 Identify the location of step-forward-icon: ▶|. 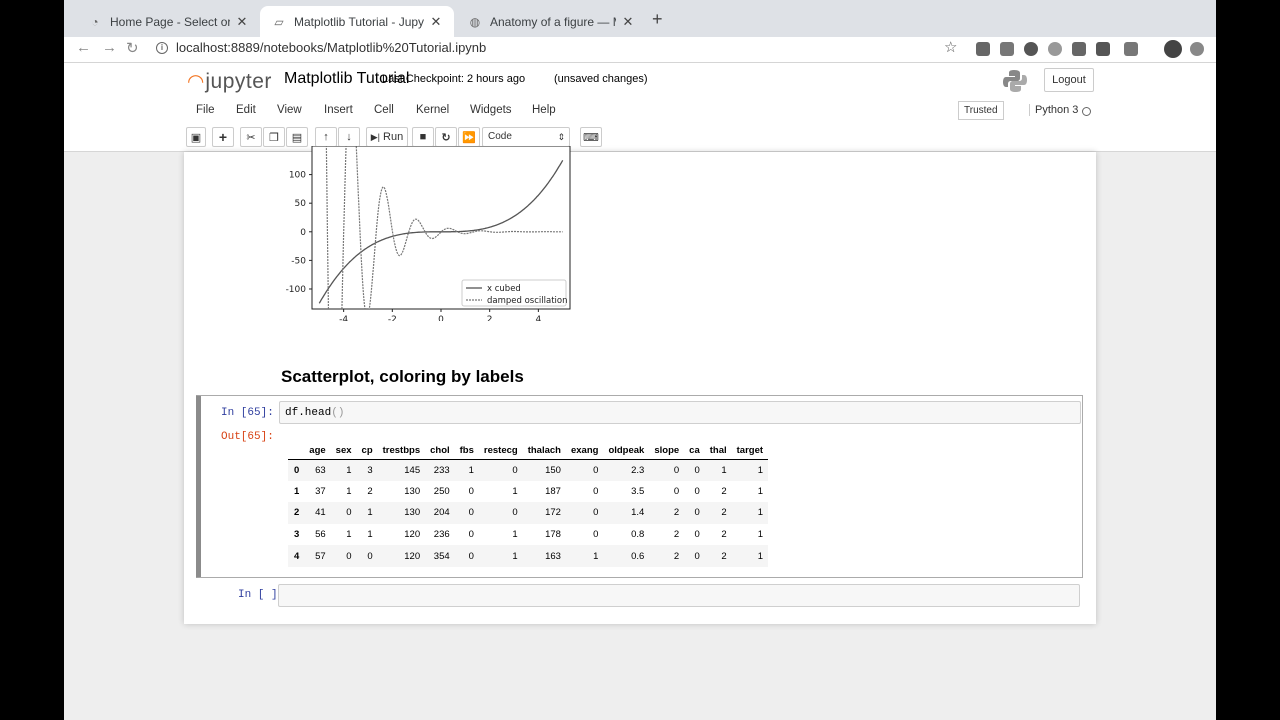
(375, 136).